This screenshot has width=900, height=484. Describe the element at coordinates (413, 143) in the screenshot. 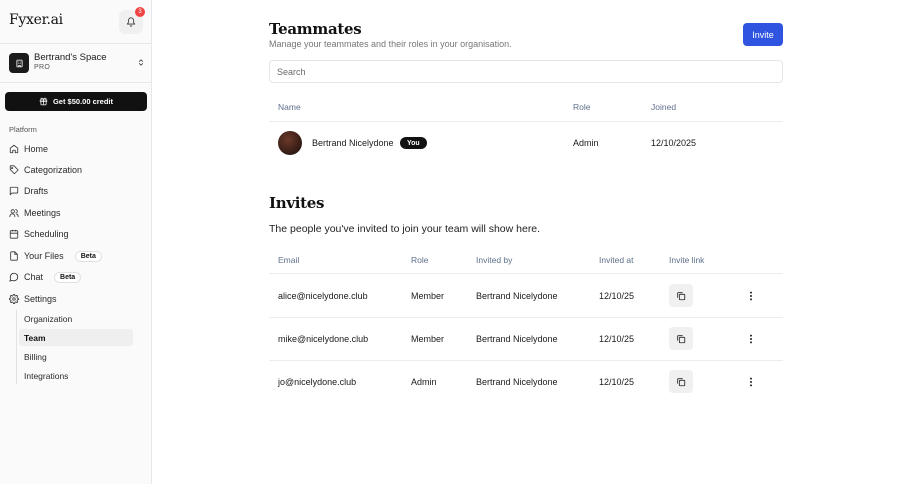

I see `you-badge: You` at that location.